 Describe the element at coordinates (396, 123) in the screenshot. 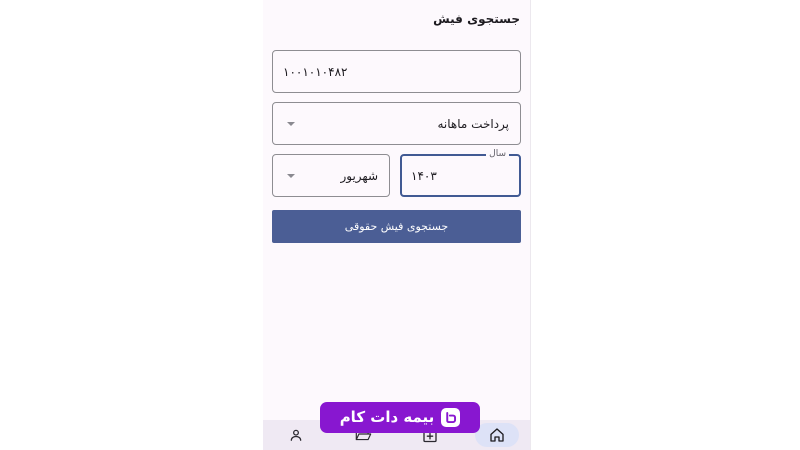

I see `payment-type-dropdown: پرداخت ماهانه` at that location.